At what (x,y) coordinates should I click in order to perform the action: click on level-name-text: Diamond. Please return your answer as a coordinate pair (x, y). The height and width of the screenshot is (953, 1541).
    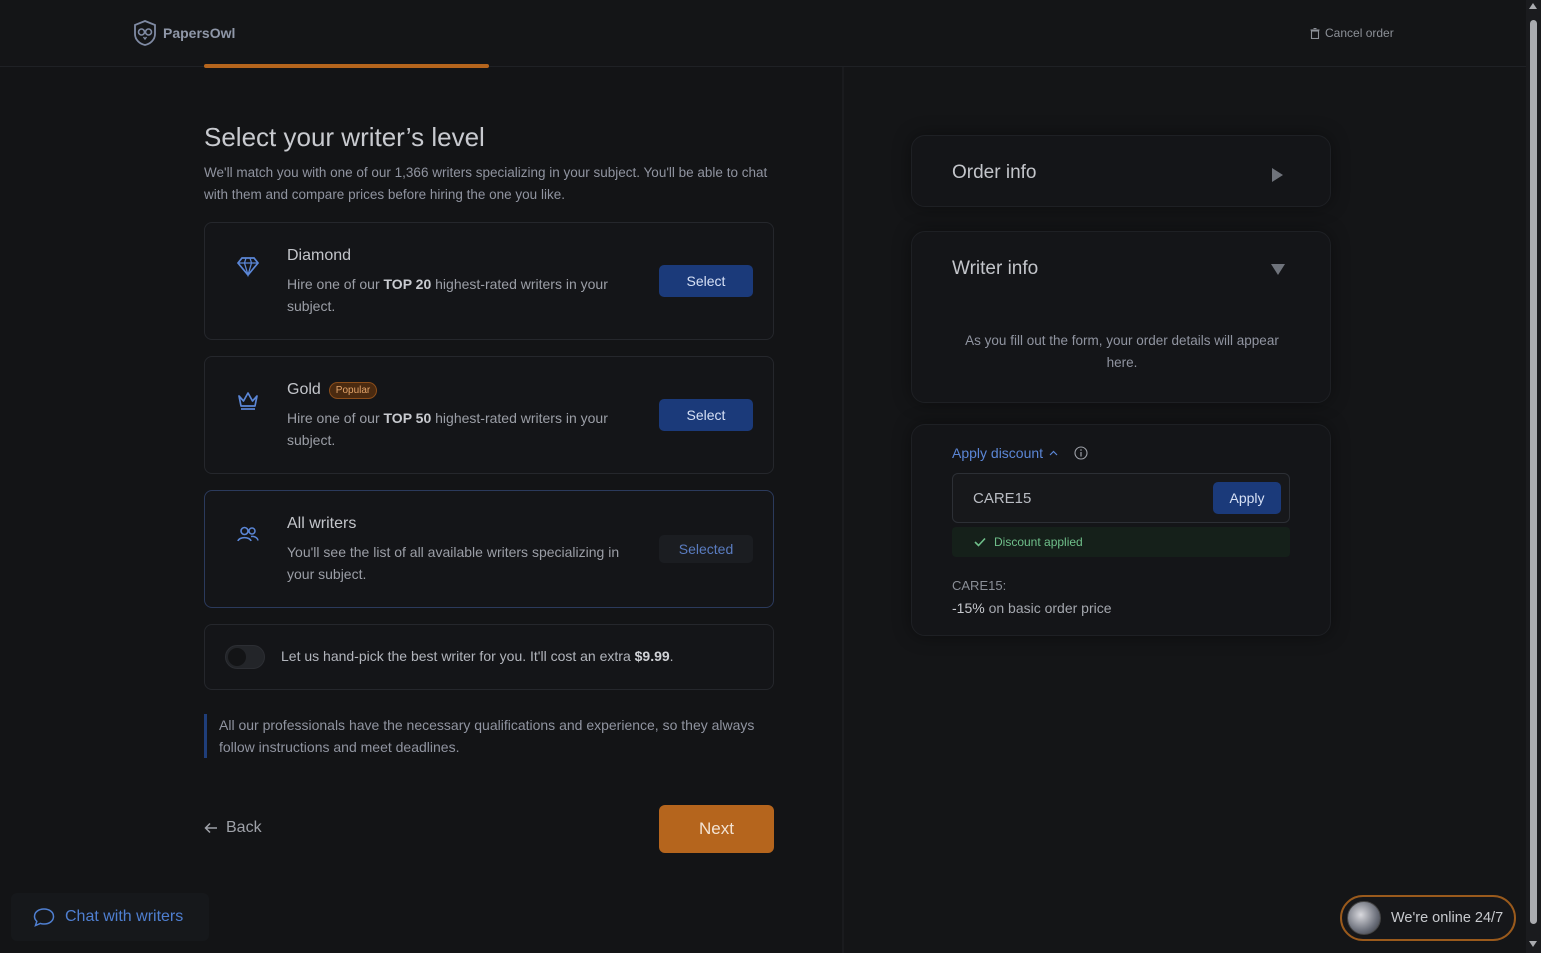
    Looking at the image, I should click on (319, 255).